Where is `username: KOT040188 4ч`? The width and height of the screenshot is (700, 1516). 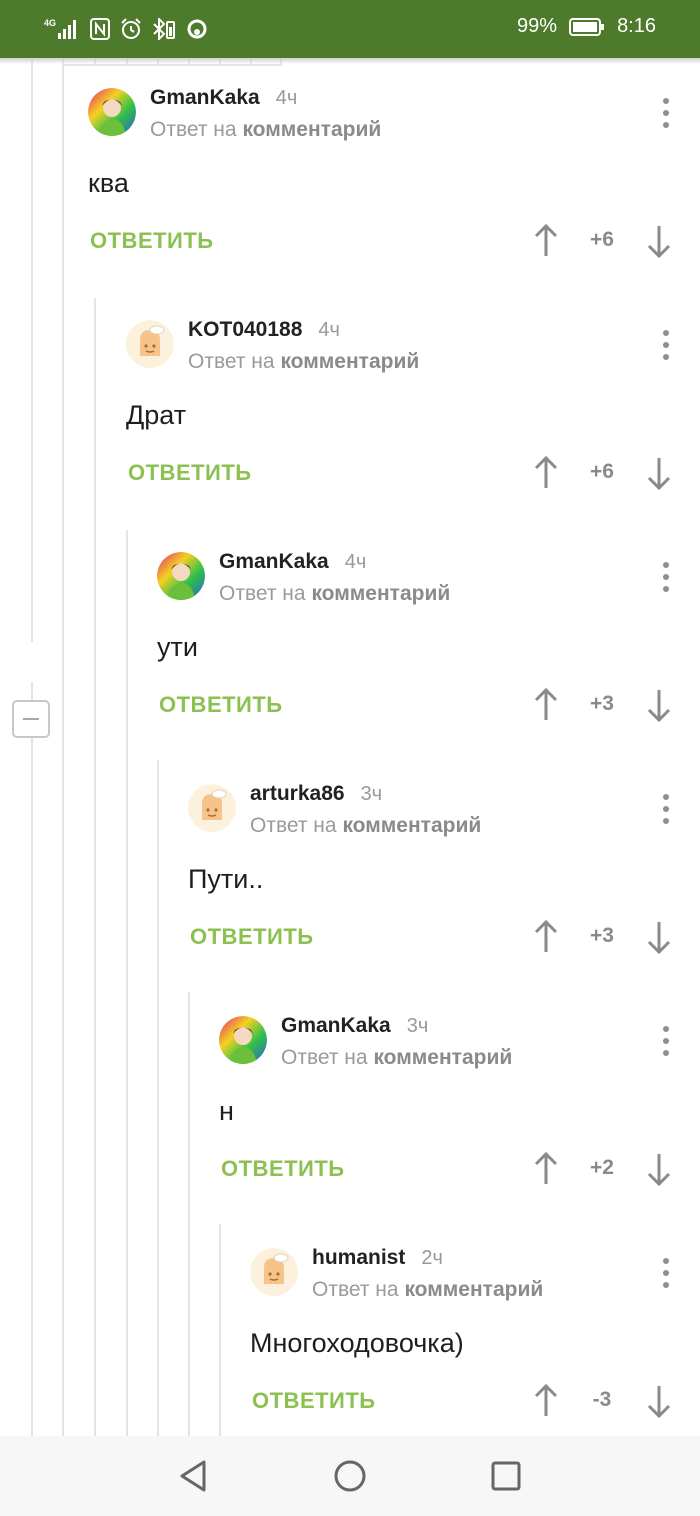
username: KOT040188 4ч is located at coordinates (264, 330).